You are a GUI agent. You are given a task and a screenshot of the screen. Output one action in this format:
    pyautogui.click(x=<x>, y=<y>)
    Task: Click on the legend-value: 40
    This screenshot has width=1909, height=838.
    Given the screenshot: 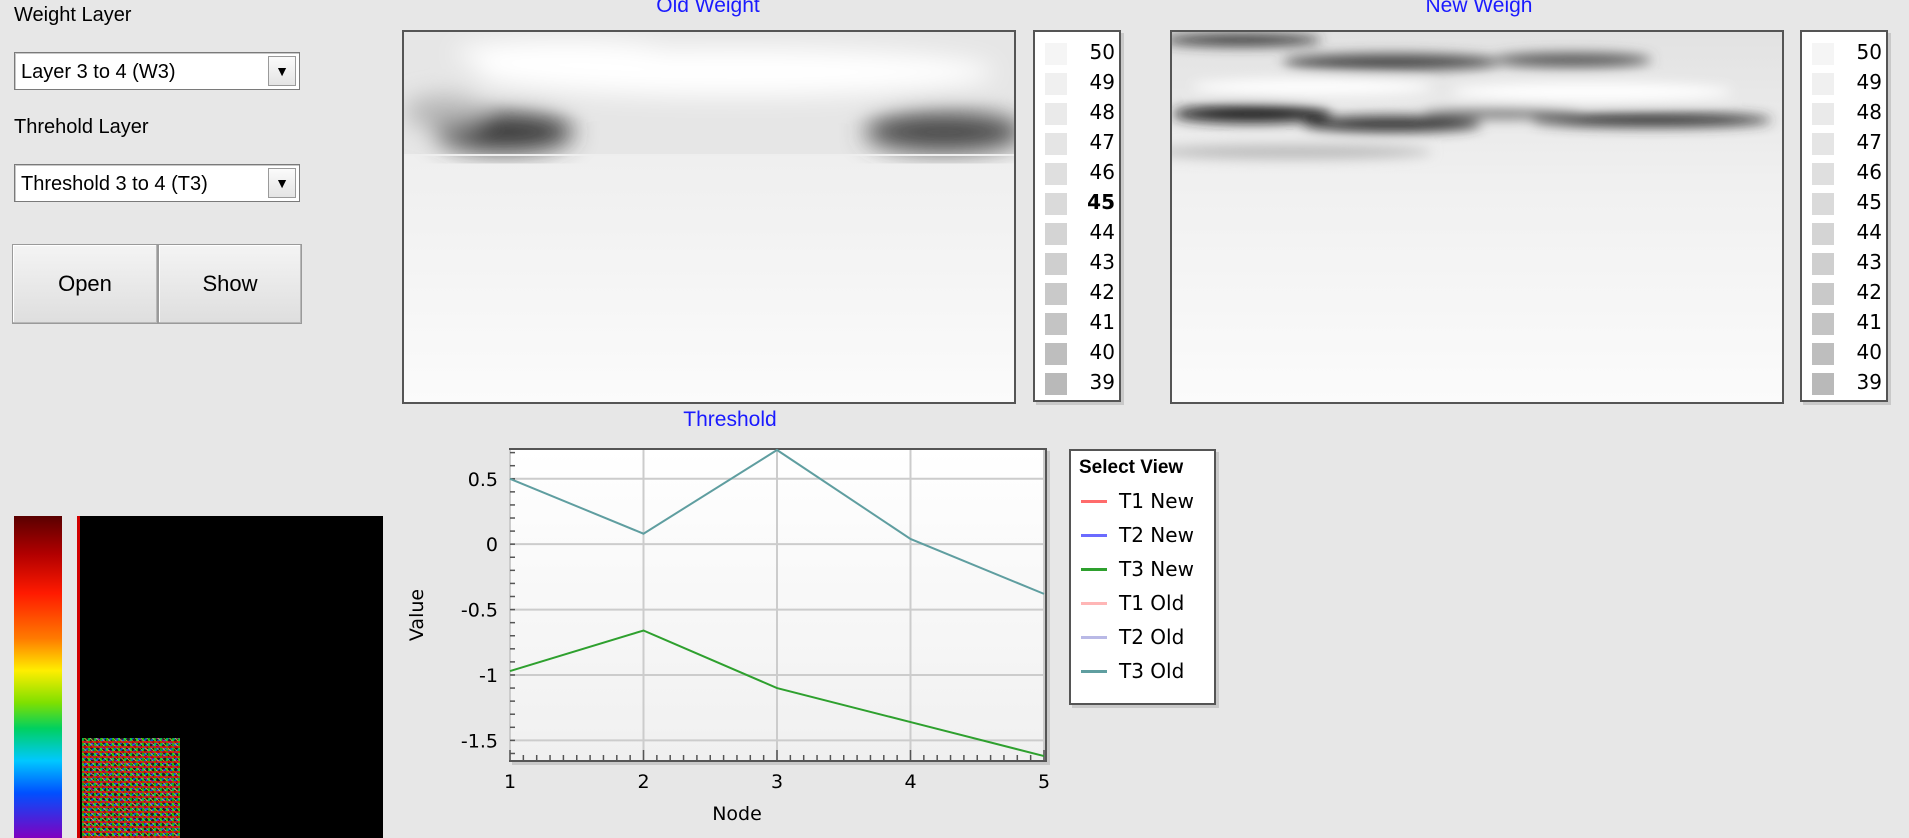 What is the action you would take?
    pyautogui.click(x=1102, y=352)
    